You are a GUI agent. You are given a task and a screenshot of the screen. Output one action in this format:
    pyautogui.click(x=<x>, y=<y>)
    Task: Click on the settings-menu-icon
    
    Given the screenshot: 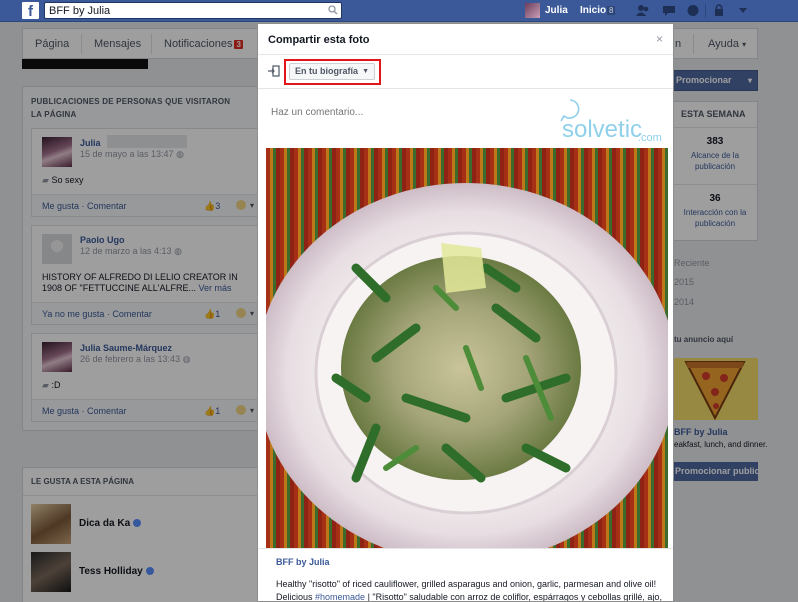 What is the action you would take?
    pyautogui.click(x=743, y=10)
    